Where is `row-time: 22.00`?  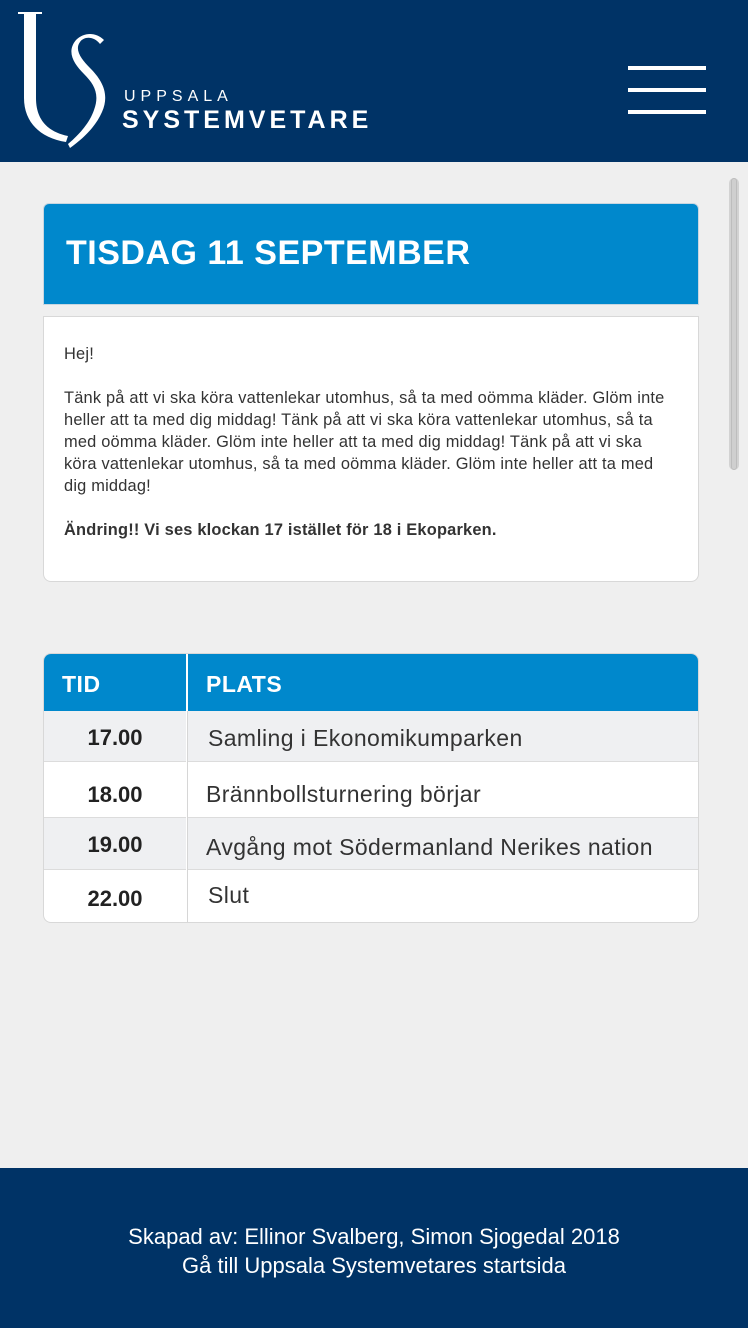
row-time: 22.00 is located at coordinates (115, 898).